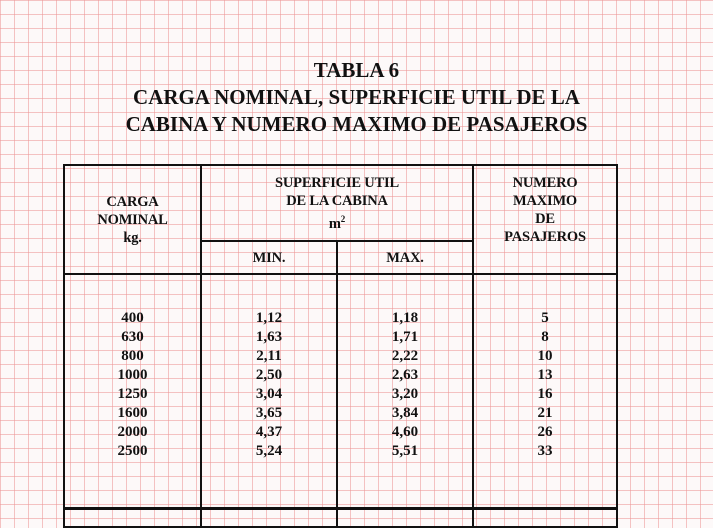 The width and height of the screenshot is (713, 528). I want to click on table-cell-pasajeros: 10, so click(545, 356).